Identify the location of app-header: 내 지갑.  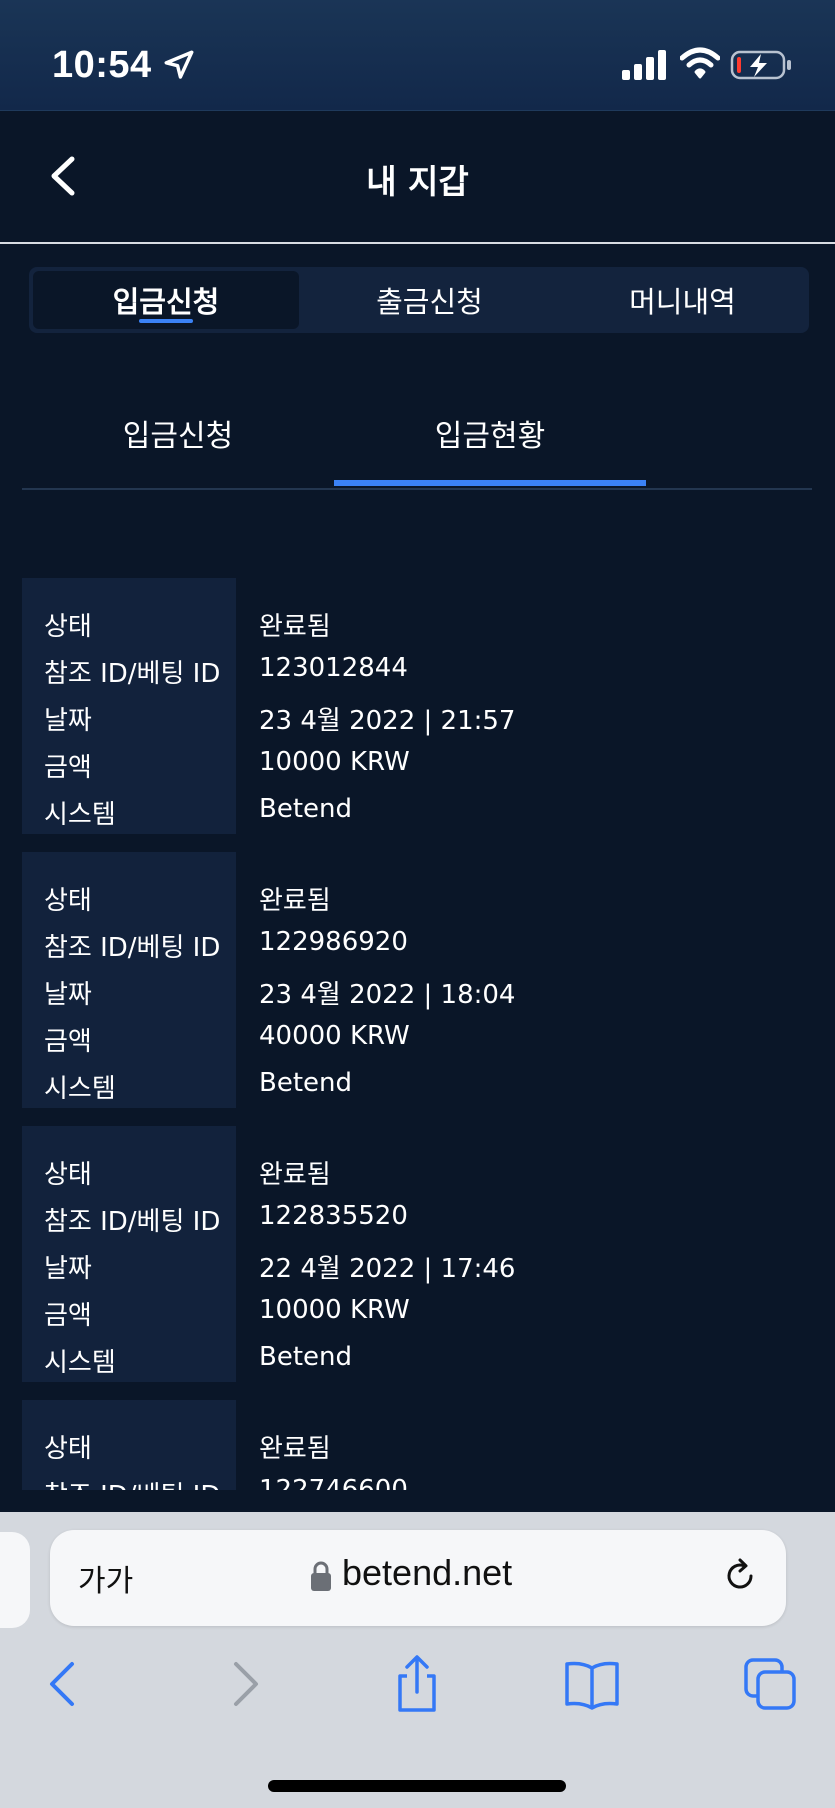
(417, 177).